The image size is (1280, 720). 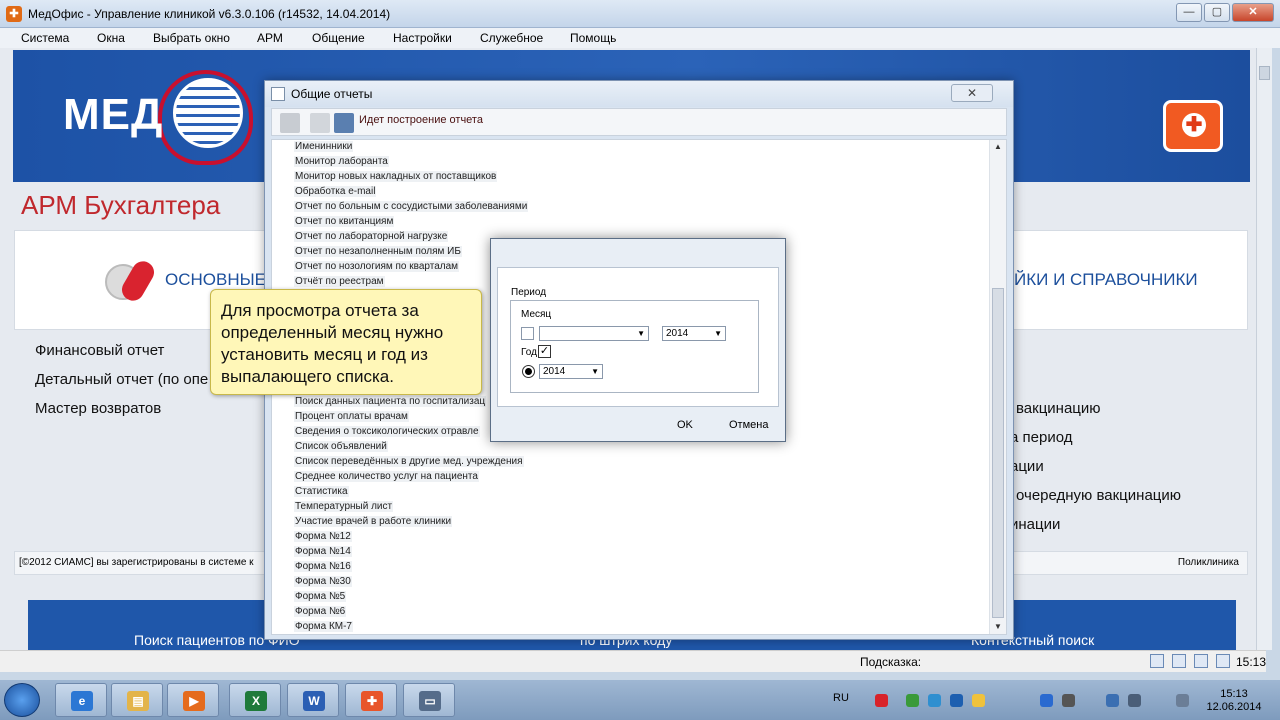 What do you see at coordinates (45, 38) in the screenshot?
I see `menu-item-system: Система` at bounding box center [45, 38].